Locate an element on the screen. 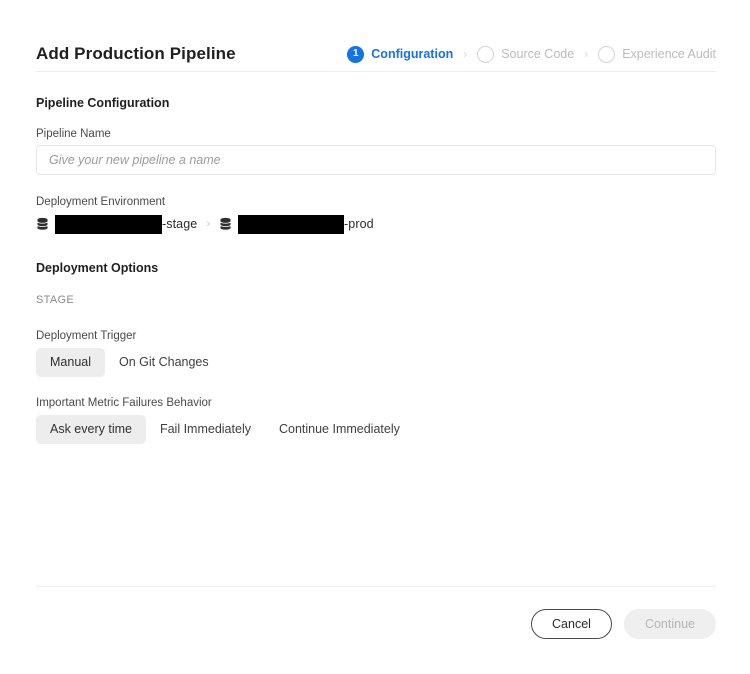 Image resolution: width=750 pixels, height=674 pixels. step-experience-audit: Experience Audit is located at coordinates (657, 54).